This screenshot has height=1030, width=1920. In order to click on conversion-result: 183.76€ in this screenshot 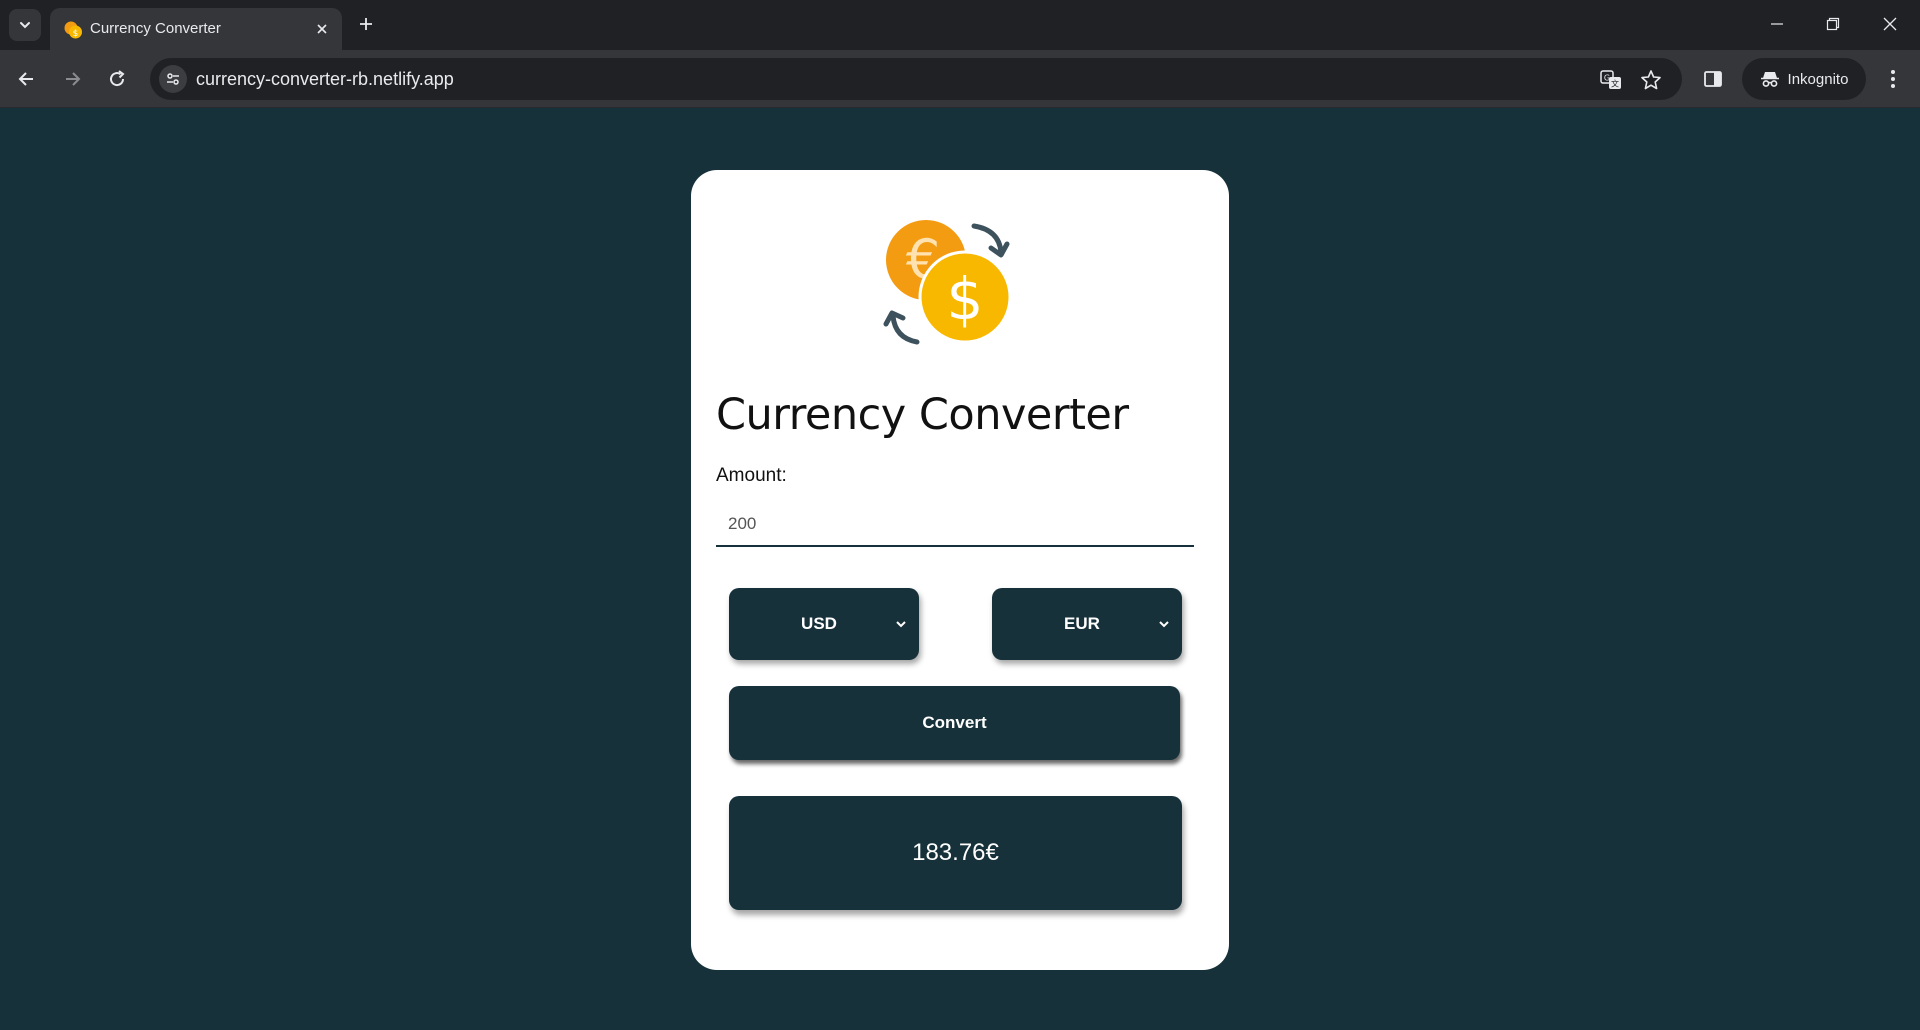, I will do `click(955, 853)`.